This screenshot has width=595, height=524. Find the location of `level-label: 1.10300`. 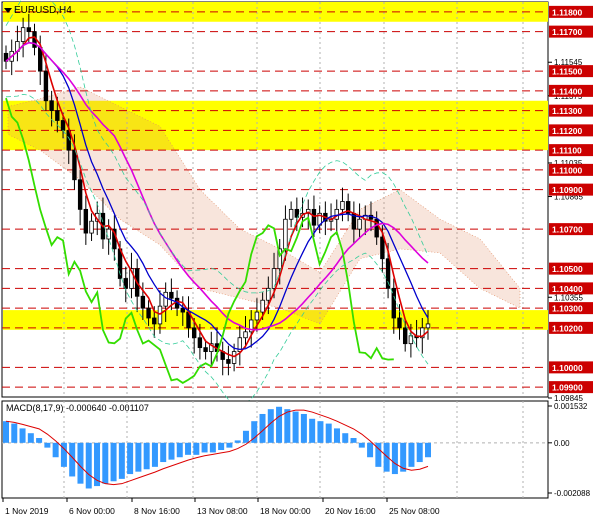

level-label: 1.10300 is located at coordinates (567, 309).